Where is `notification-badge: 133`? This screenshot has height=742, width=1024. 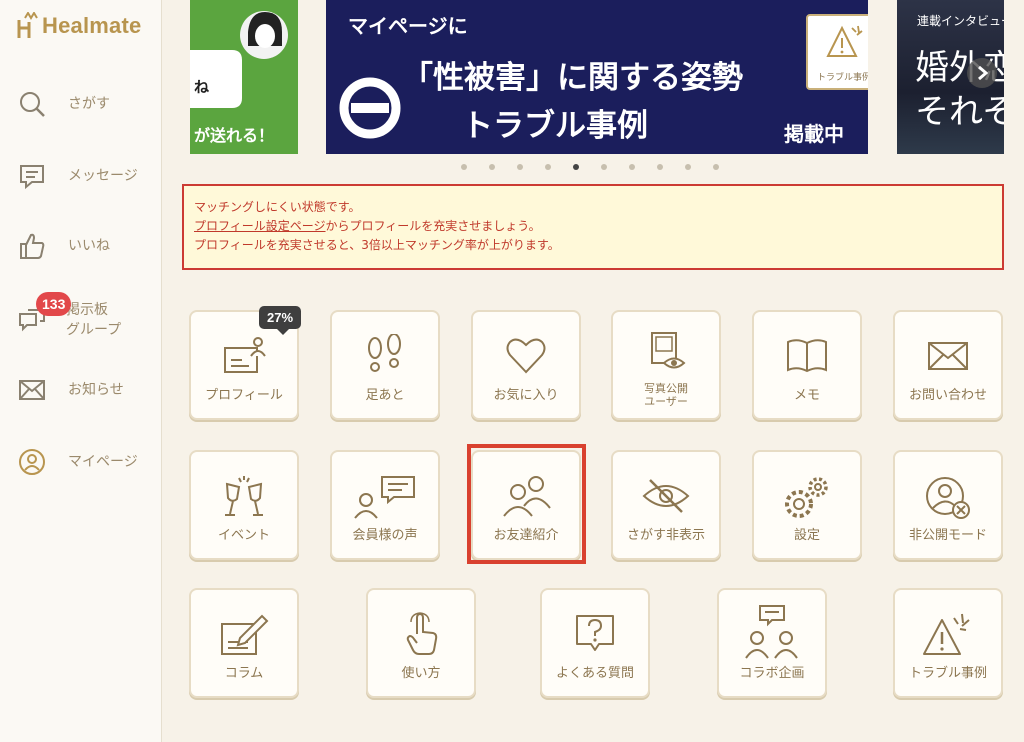 notification-badge: 133 is located at coordinates (54, 304).